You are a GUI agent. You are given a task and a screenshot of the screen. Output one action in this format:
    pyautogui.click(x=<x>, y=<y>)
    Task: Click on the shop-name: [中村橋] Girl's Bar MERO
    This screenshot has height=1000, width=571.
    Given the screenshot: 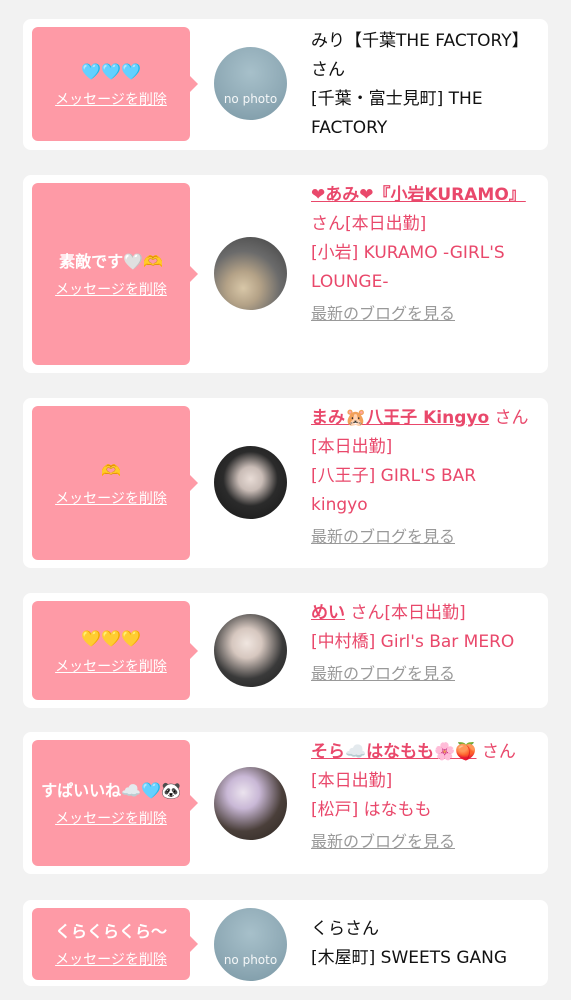 What is the action you would take?
    pyautogui.click(x=423, y=642)
    